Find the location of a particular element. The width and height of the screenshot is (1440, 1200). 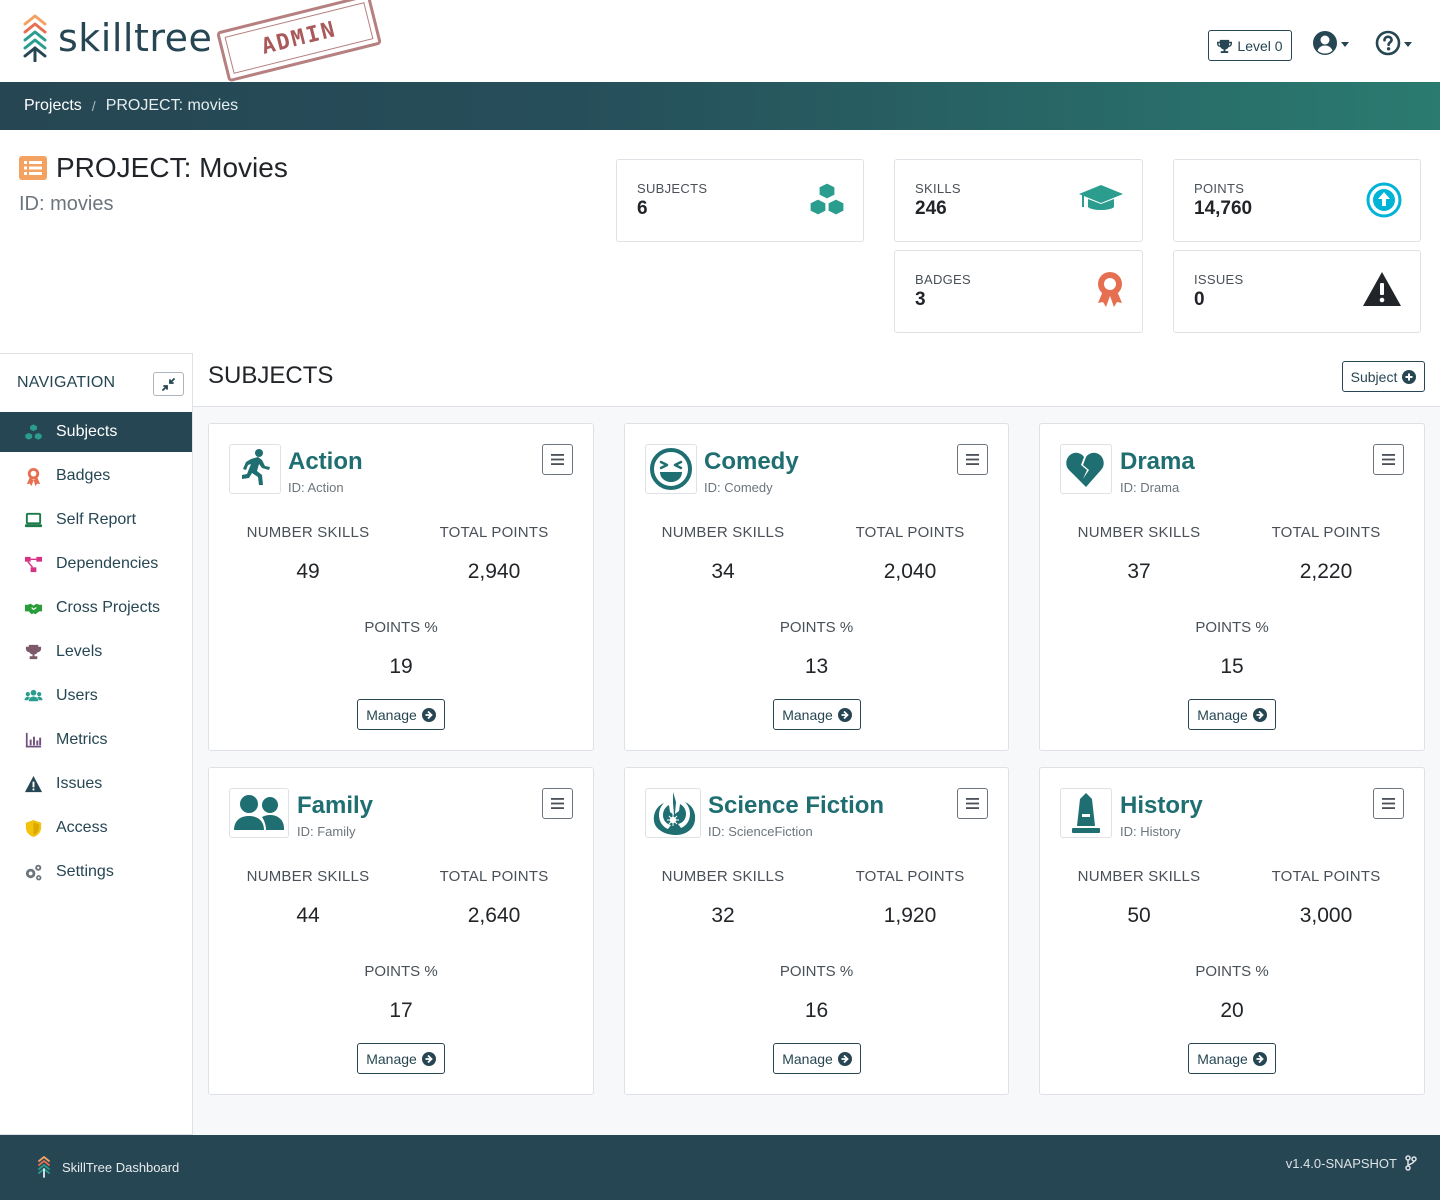

skilltree-logo: skilltree is located at coordinates (117, 38).